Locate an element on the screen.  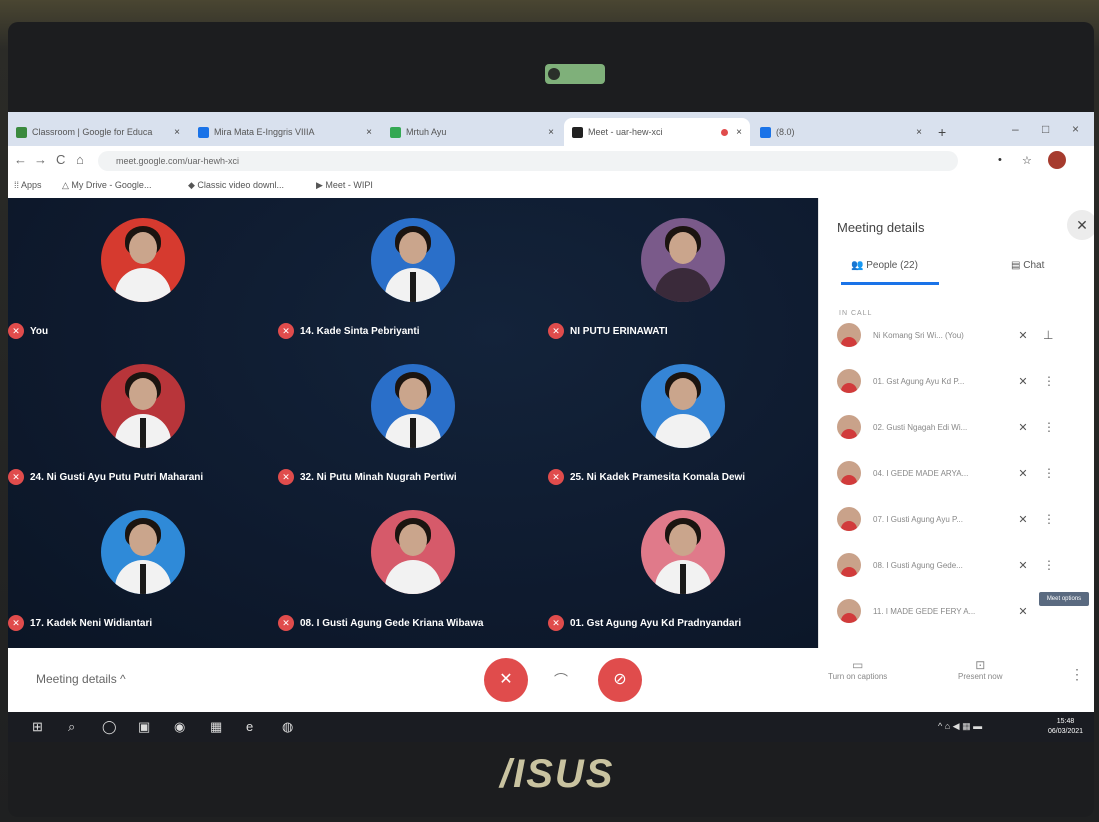
document-icon is located at coordinates (203, 132).